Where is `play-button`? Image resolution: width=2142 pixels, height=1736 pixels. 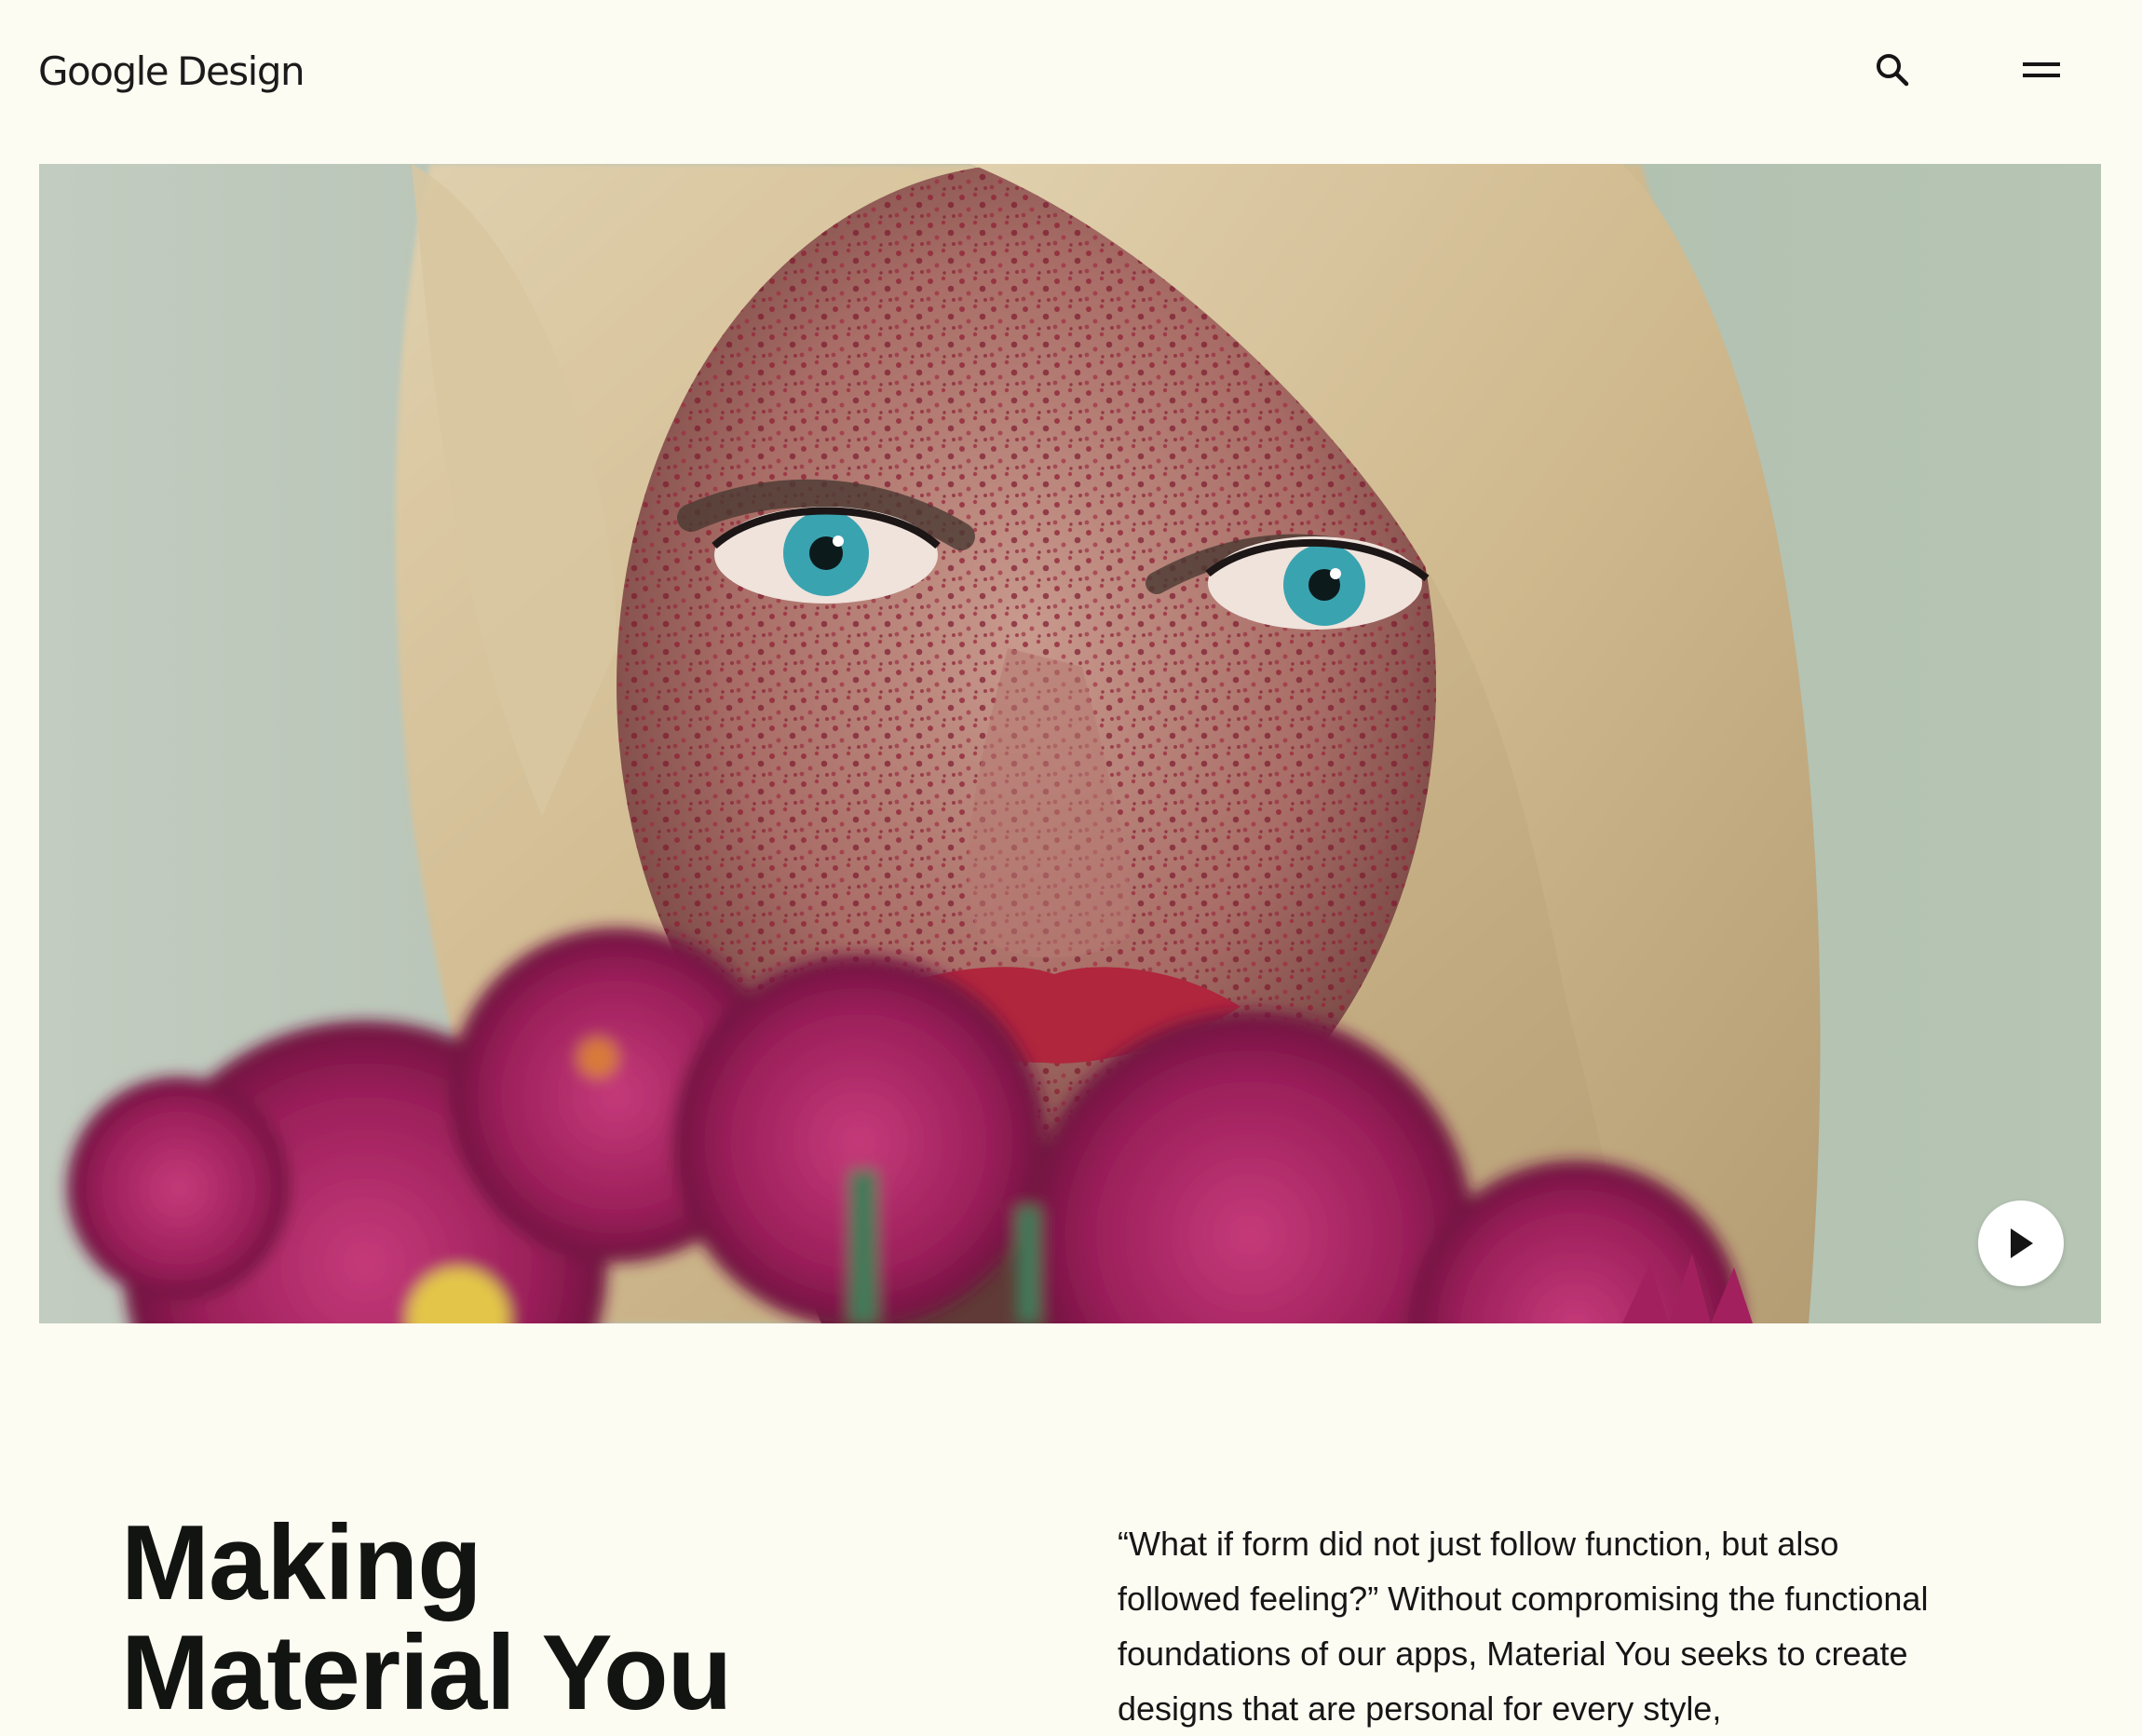 play-button is located at coordinates (2021, 1243).